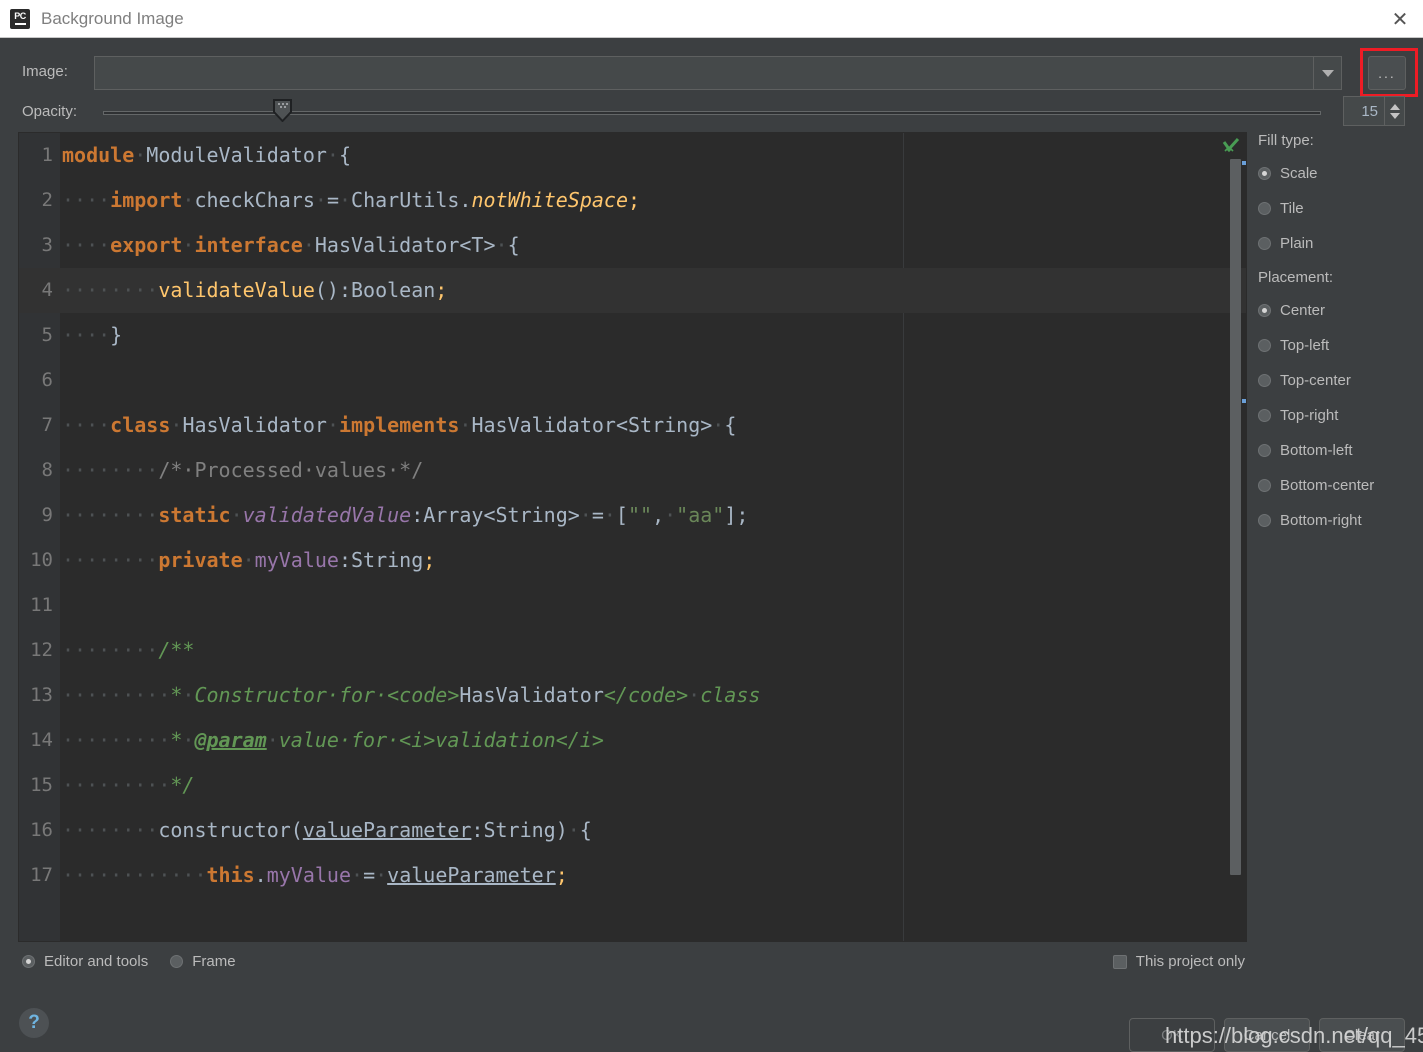 This screenshot has height=1052, width=1423. I want to click on radio-fill-tile: Tile, so click(1338, 208).